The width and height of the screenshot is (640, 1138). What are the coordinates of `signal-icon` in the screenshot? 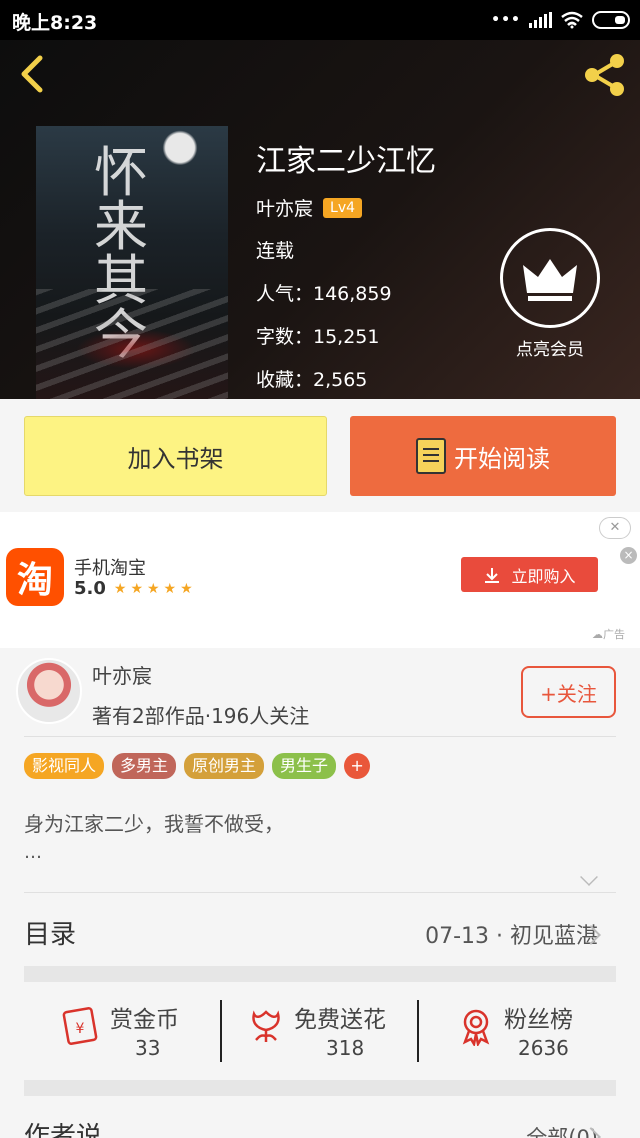 It's located at (540, 20).